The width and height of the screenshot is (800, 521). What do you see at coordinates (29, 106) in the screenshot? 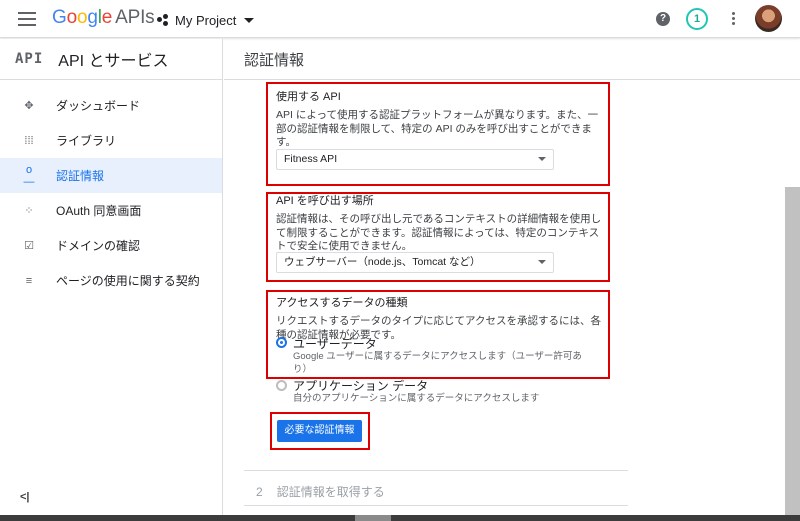
I see `dashboard-icon: ✥` at bounding box center [29, 106].